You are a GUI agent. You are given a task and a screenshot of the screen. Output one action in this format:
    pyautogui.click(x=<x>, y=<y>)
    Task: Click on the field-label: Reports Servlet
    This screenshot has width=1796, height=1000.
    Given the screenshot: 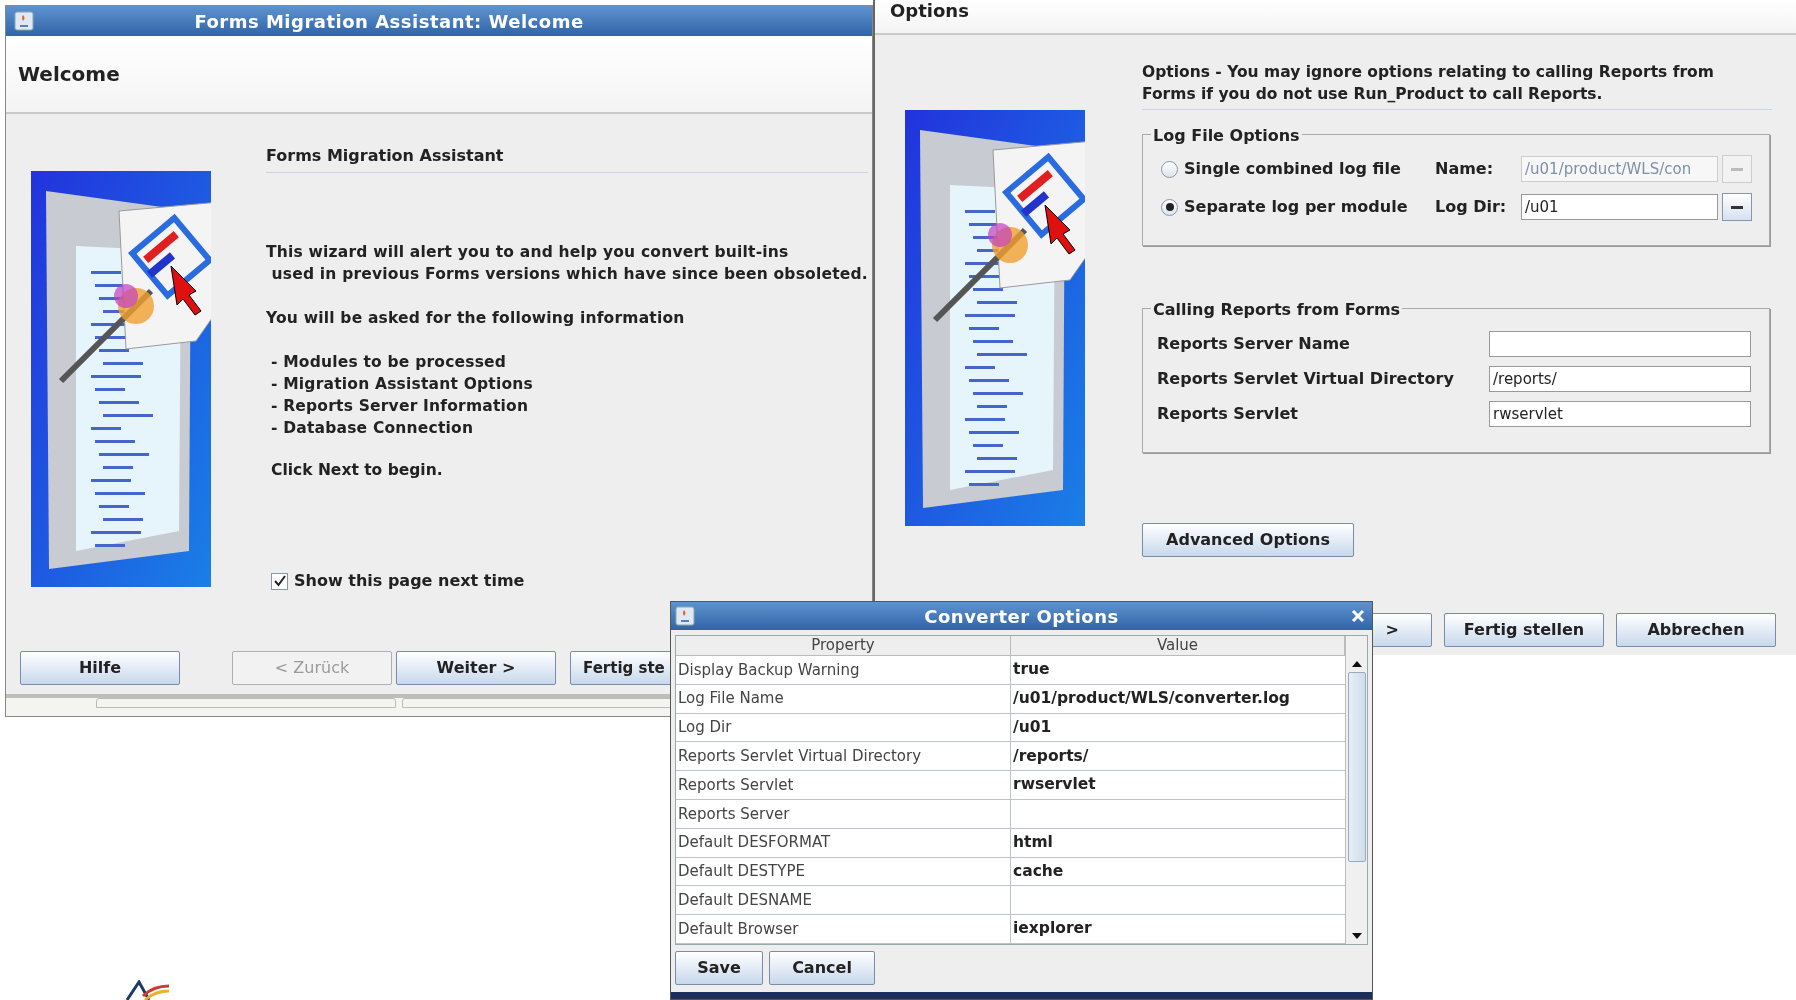 What is the action you would take?
    pyautogui.click(x=1227, y=414)
    